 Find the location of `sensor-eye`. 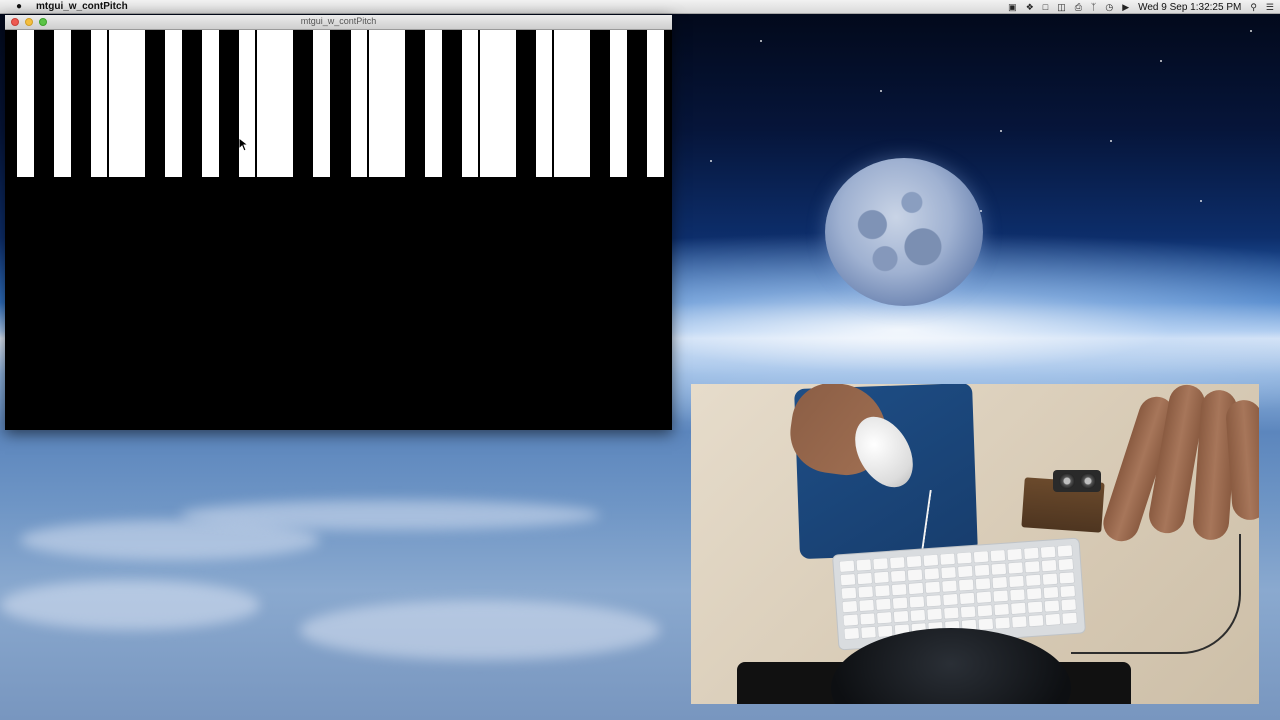

sensor-eye is located at coordinates (1067, 481).